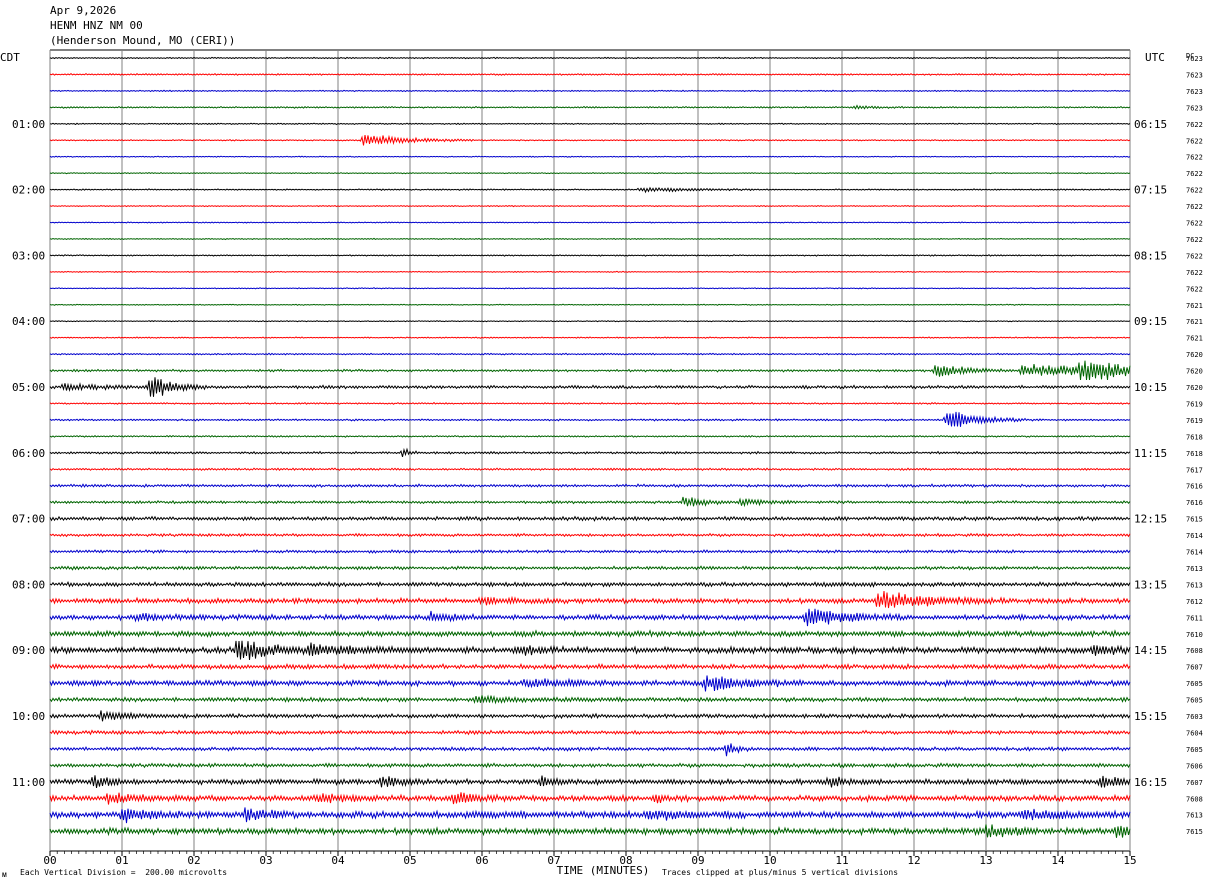 The height and width of the screenshot is (886, 1210). Describe the element at coordinates (28, 124) in the screenshot. I see `left-hour-label: 01:00` at that location.